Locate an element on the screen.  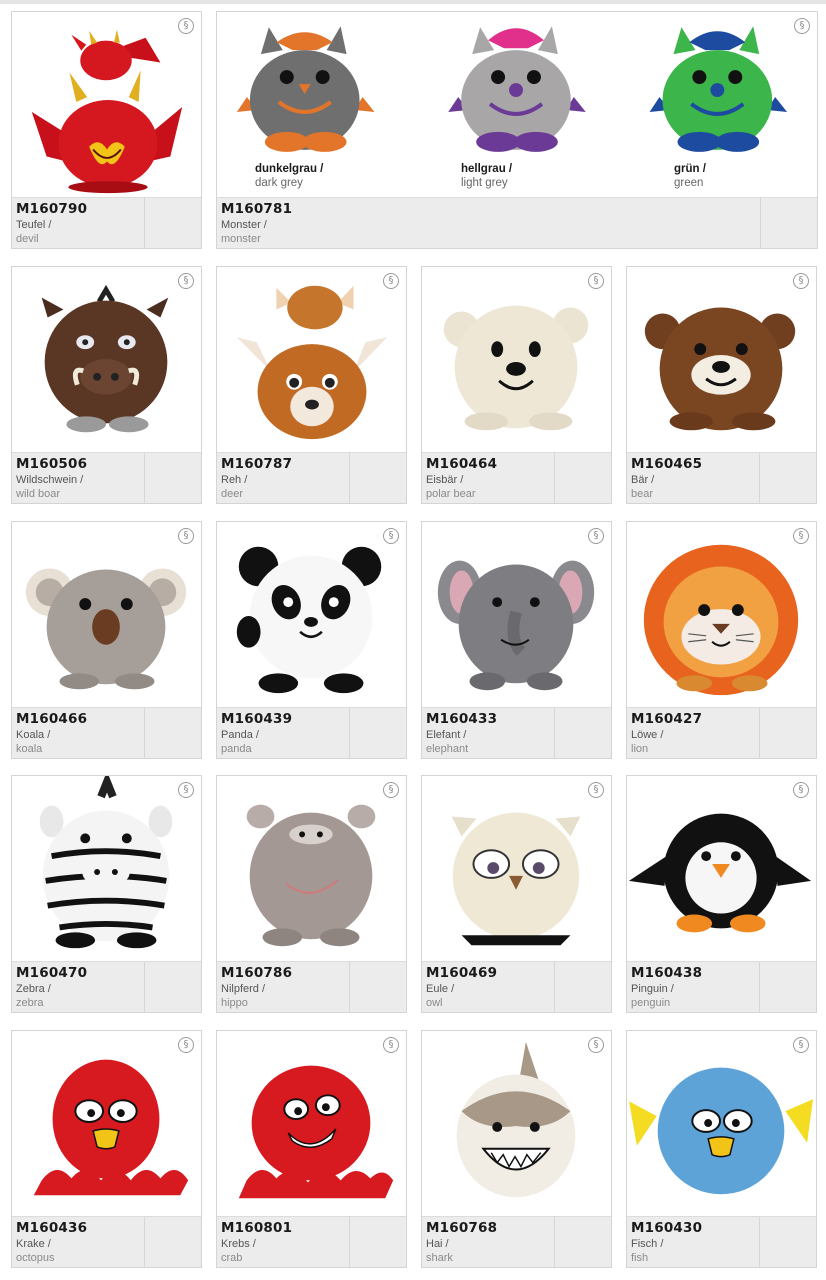
product-info: M160430 Fisch / fish is located at coordinates (721, 1241).